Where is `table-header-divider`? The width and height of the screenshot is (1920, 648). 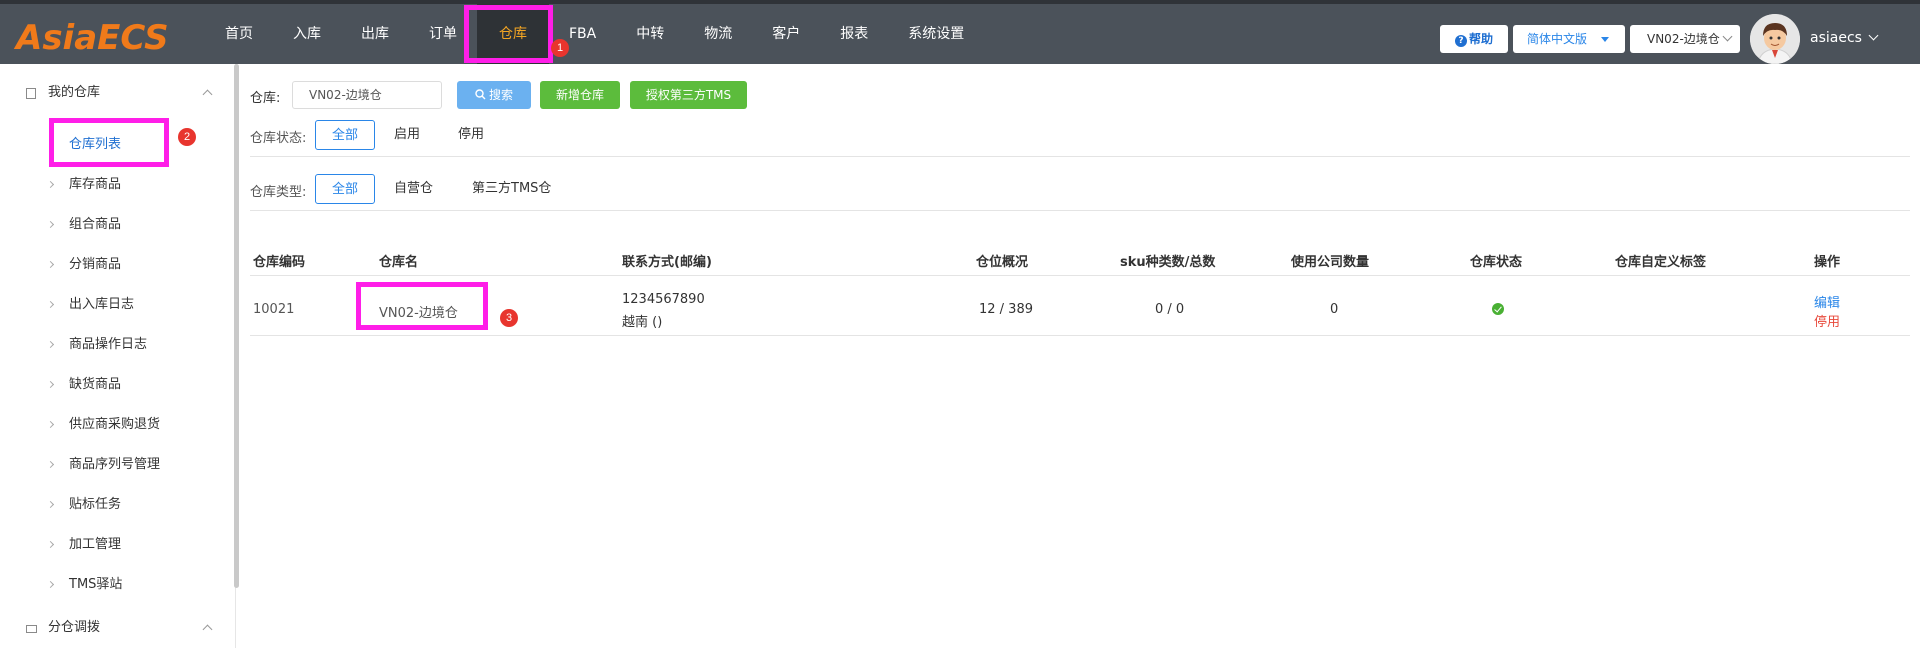 table-header-divider is located at coordinates (1080, 275).